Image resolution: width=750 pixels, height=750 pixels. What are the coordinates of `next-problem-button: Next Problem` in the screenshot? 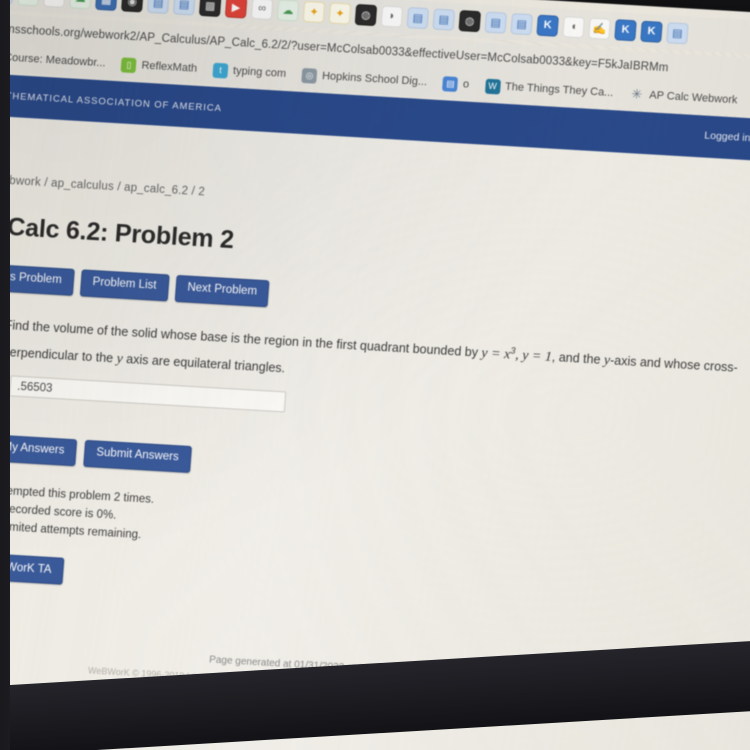 It's located at (222, 290).